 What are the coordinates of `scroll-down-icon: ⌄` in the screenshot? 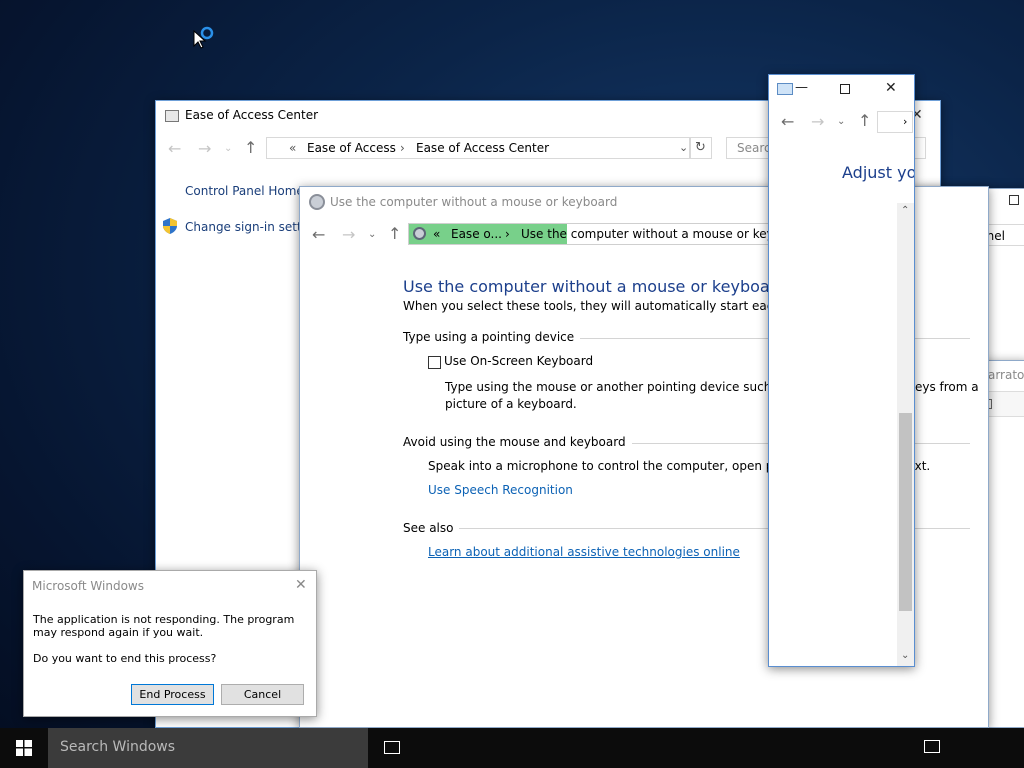 It's located at (905, 655).